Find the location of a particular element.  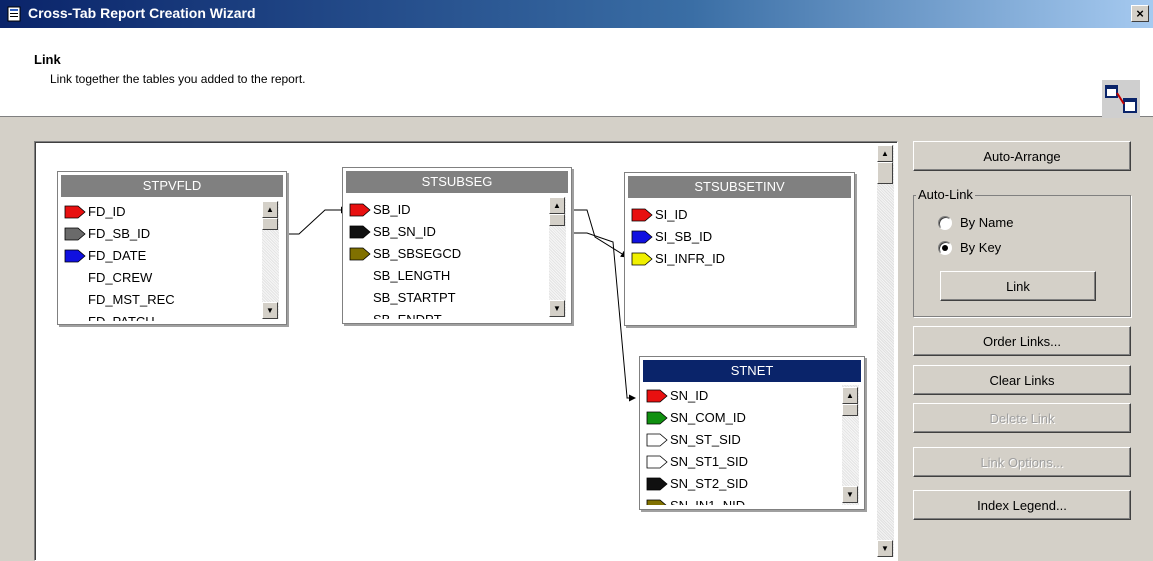

field-row: FD_DATE is located at coordinates (162, 256).